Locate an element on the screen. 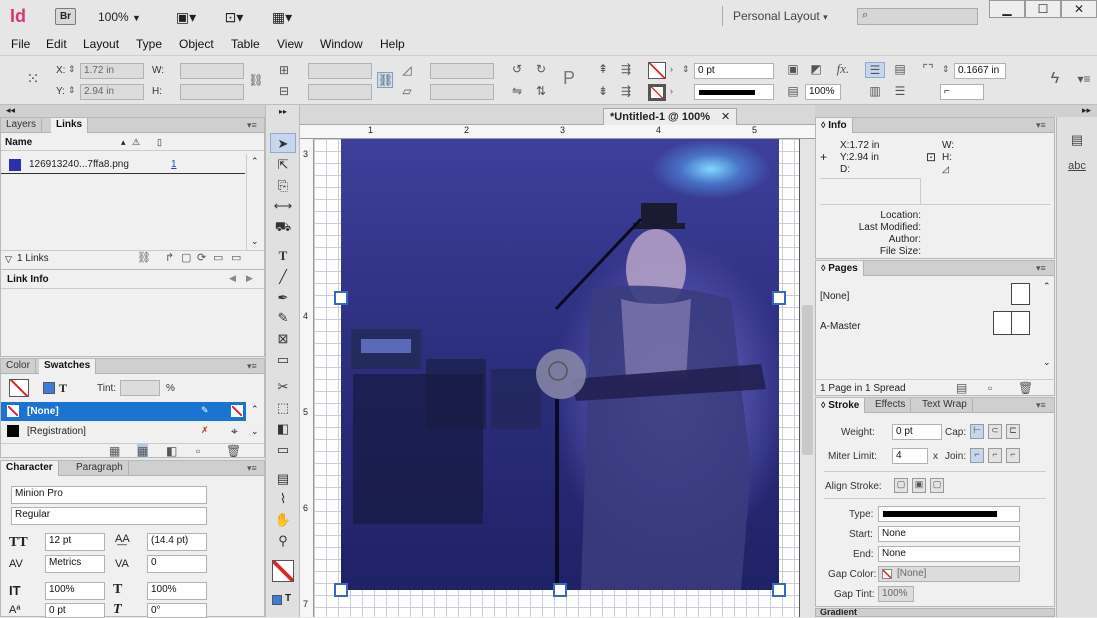 This screenshot has width=1097, height=618. resize-handle-right is located at coordinates (779, 298).